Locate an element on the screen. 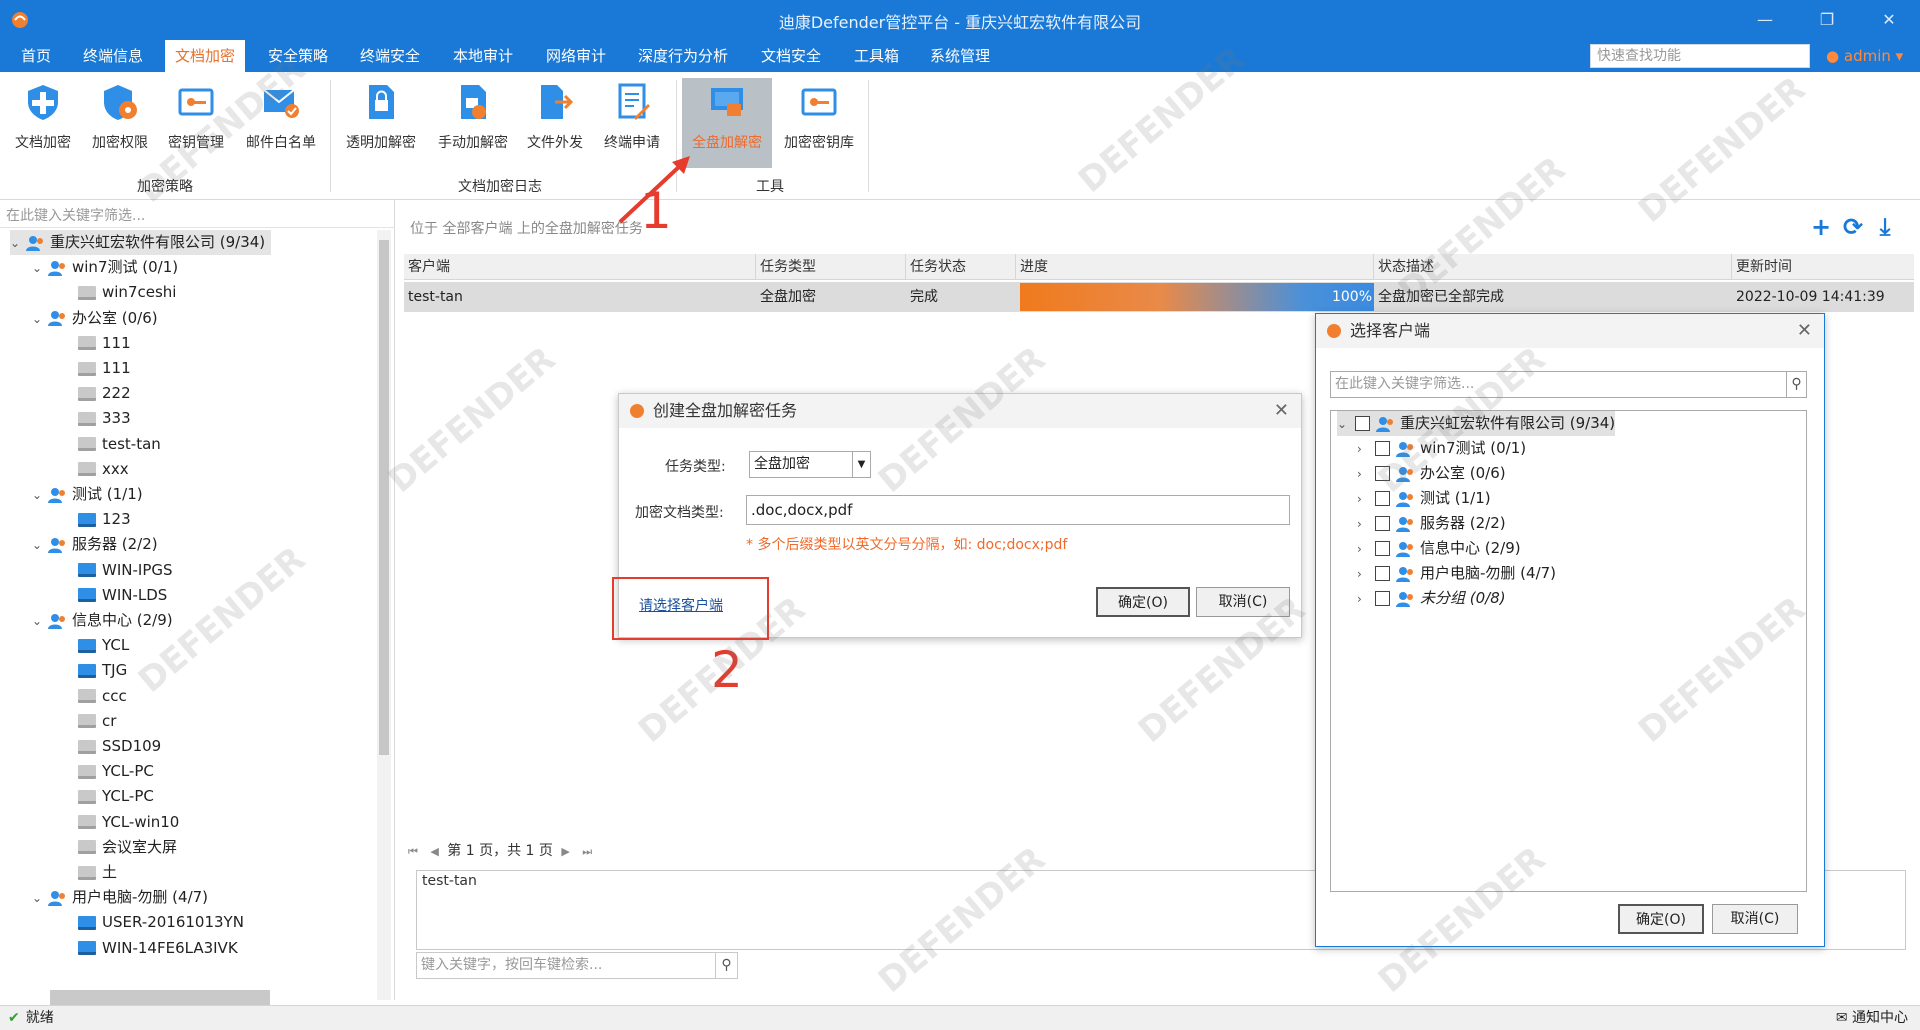  menu-network-audit: 网络审计 is located at coordinates (576, 56).